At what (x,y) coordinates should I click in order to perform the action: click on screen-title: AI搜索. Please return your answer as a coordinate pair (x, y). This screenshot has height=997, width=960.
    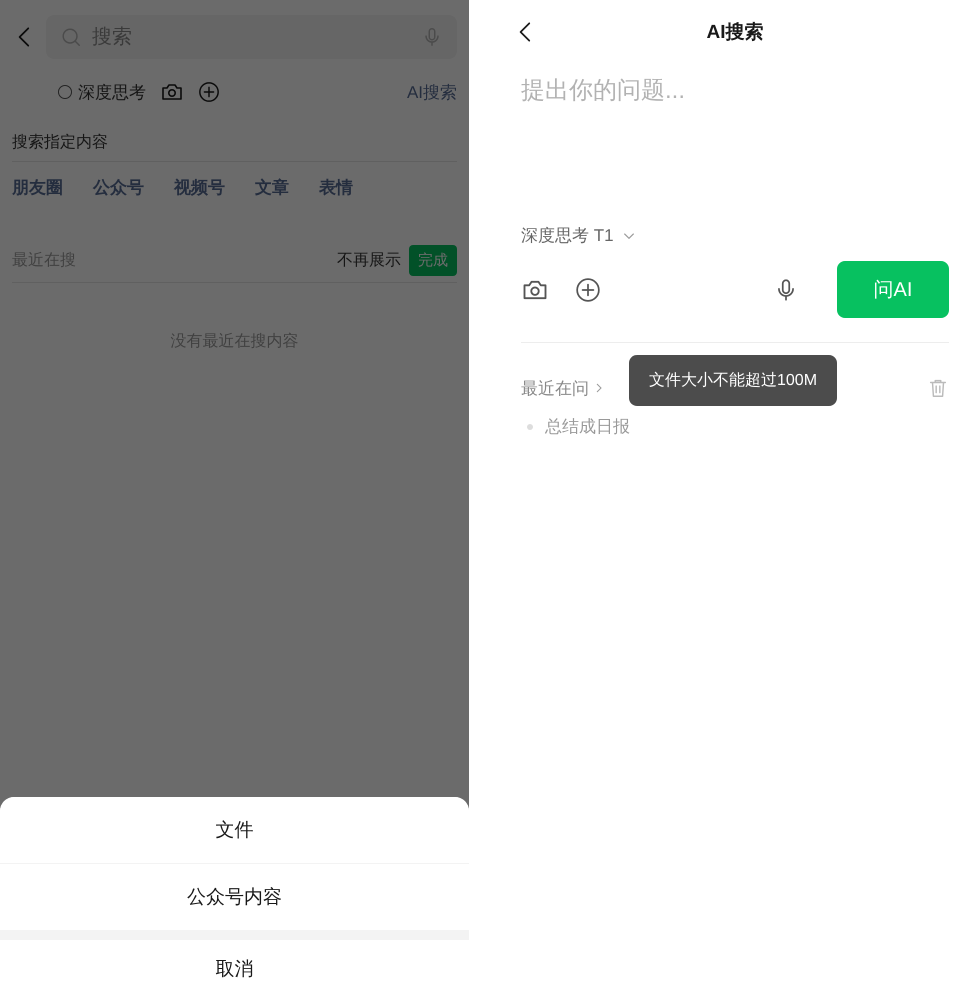
    Looking at the image, I should click on (735, 32).